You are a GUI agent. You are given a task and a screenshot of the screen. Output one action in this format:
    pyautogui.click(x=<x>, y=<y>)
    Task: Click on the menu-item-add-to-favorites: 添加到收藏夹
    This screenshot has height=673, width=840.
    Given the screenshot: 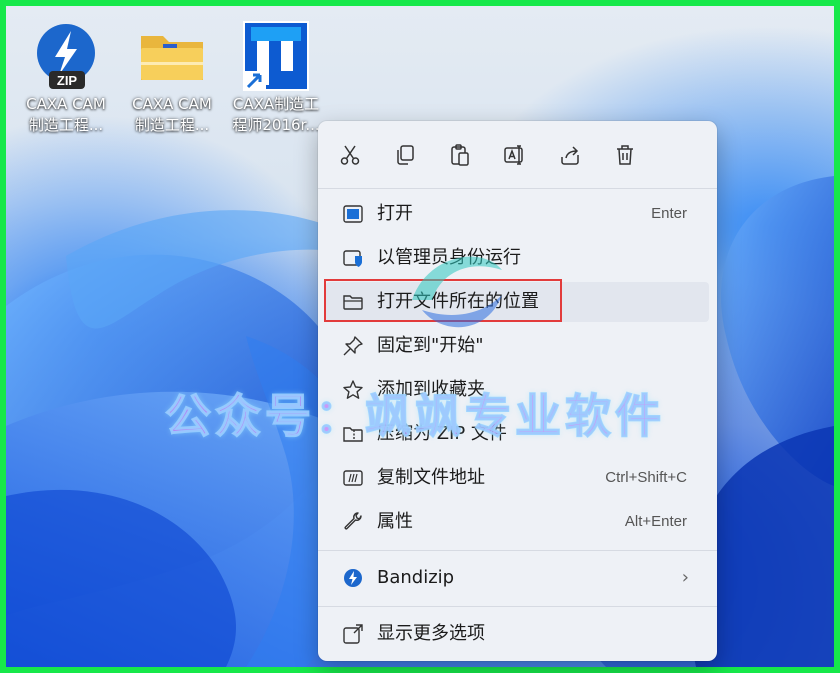 What is the action you would take?
    pyautogui.click(x=517, y=390)
    